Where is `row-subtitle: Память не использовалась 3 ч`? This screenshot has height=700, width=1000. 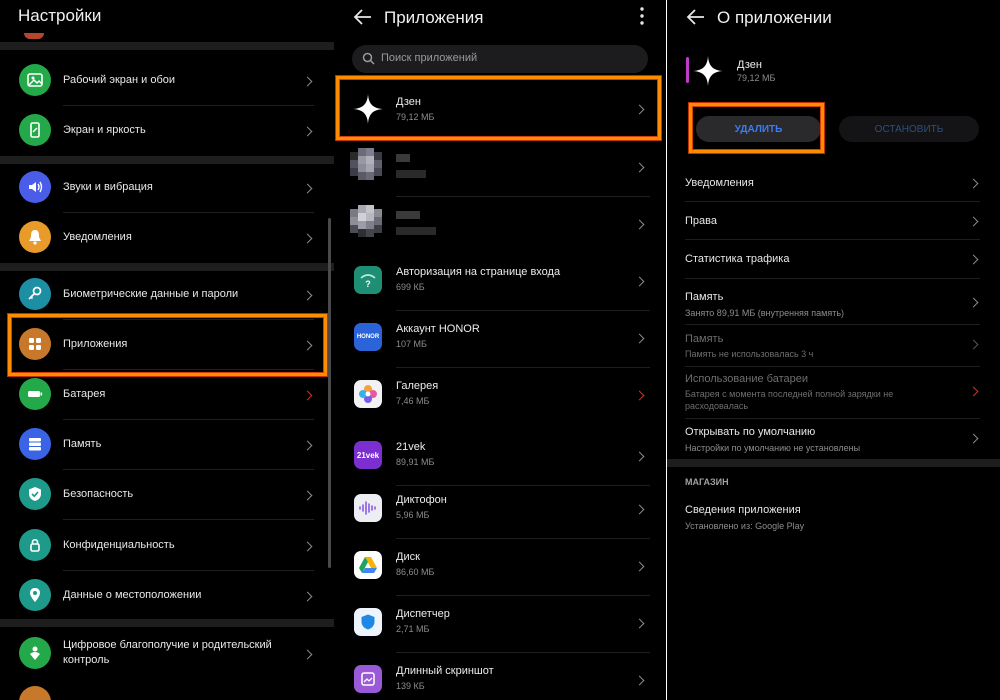 row-subtitle: Память не использовалась 3 ч is located at coordinates (749, 354).